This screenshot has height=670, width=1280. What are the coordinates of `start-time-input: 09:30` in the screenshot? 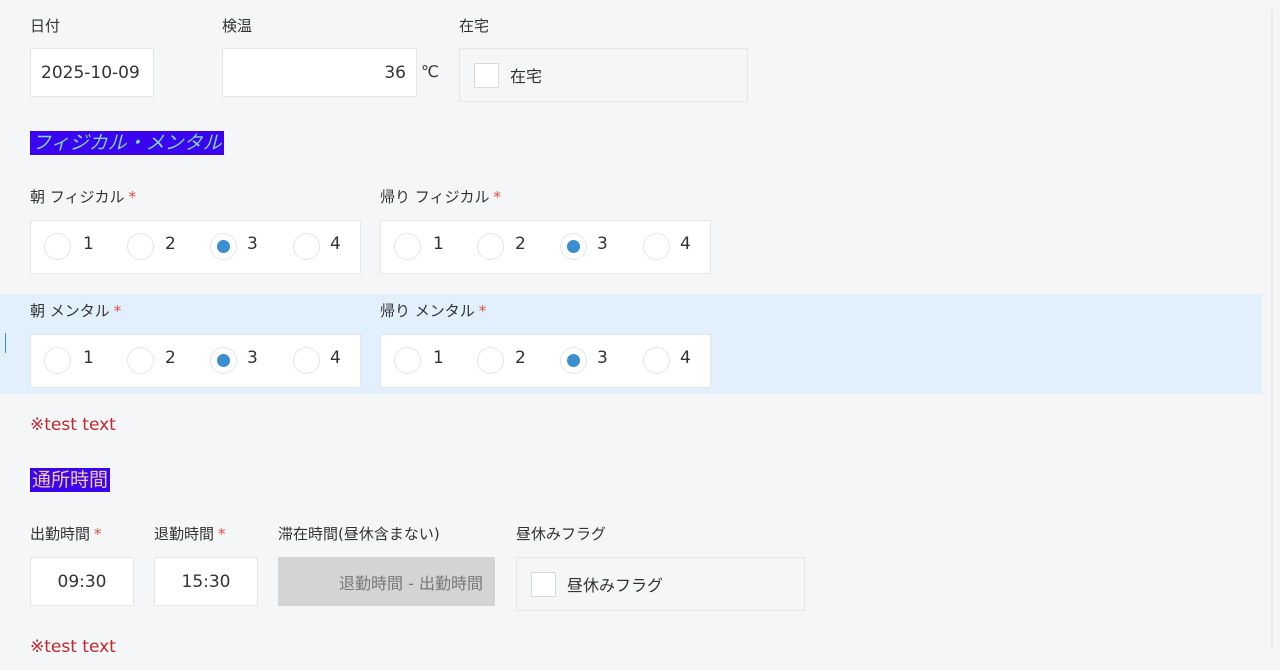 It's located at (82, 581).